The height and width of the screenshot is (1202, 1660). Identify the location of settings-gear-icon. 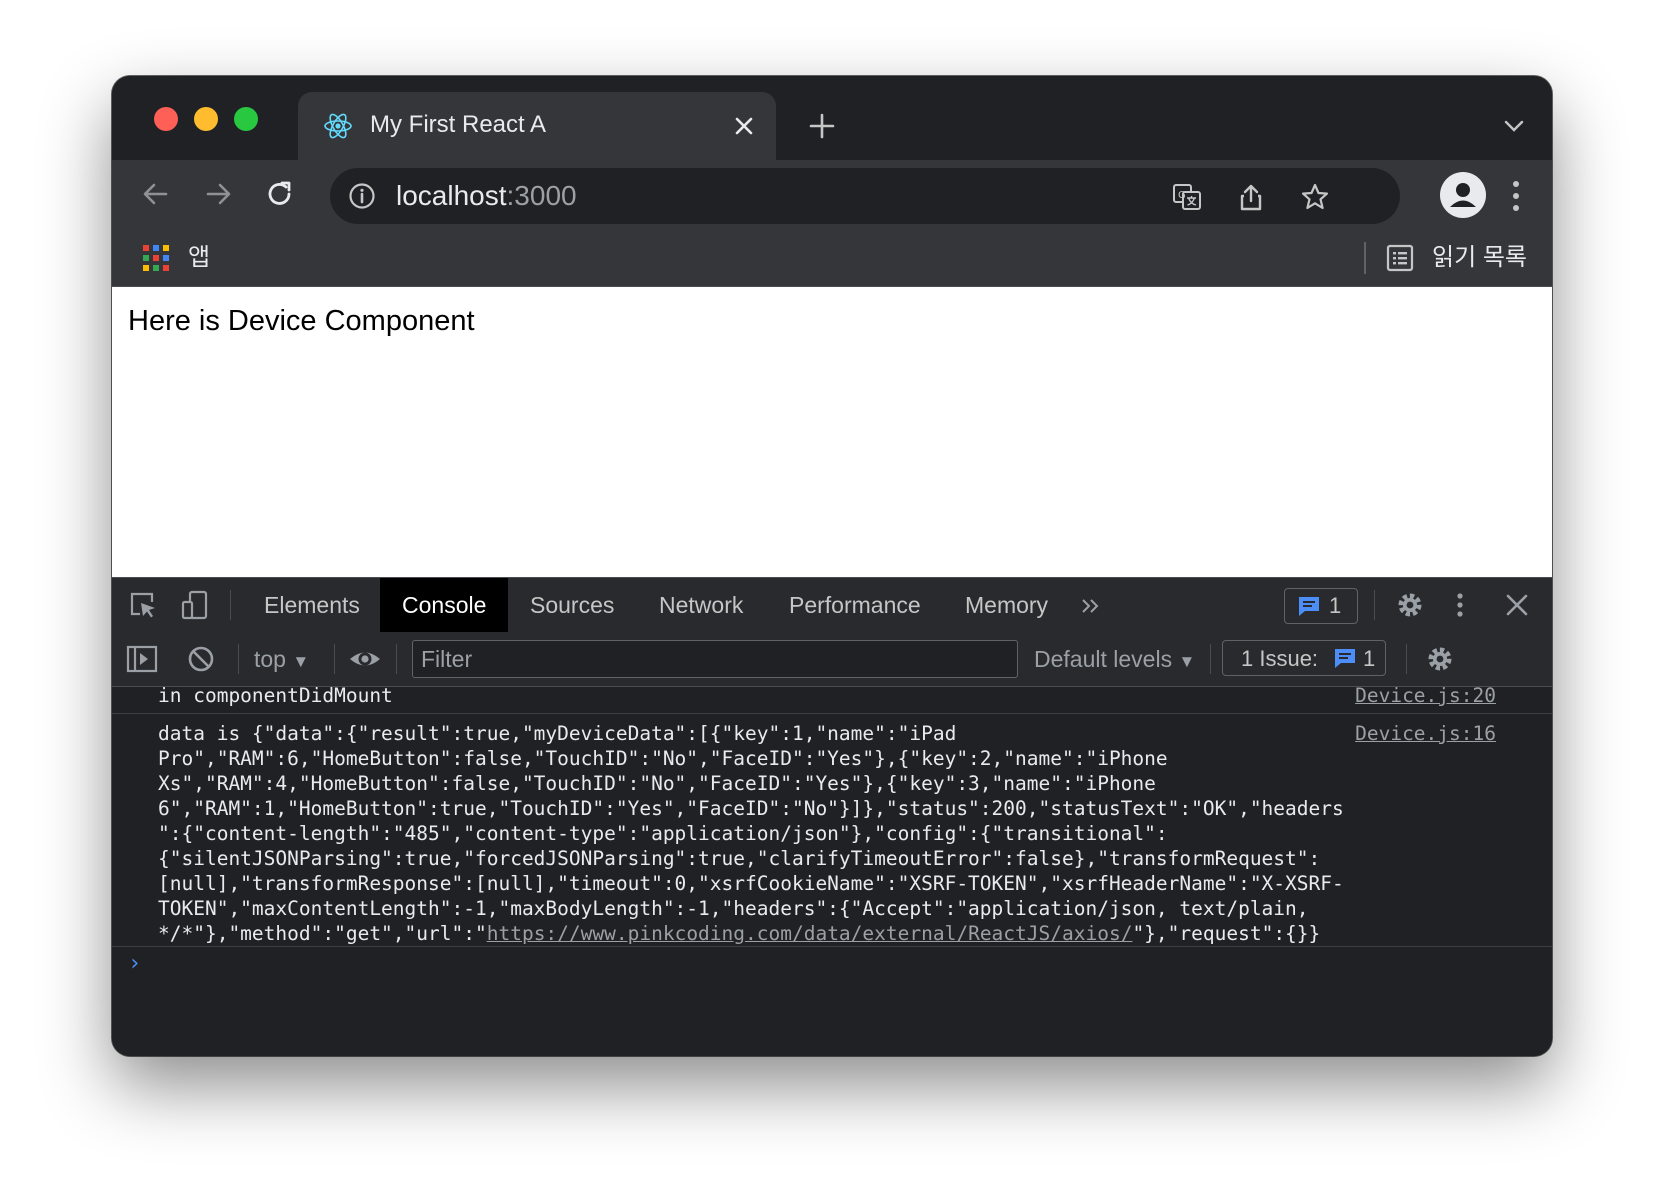
(1410, 605).